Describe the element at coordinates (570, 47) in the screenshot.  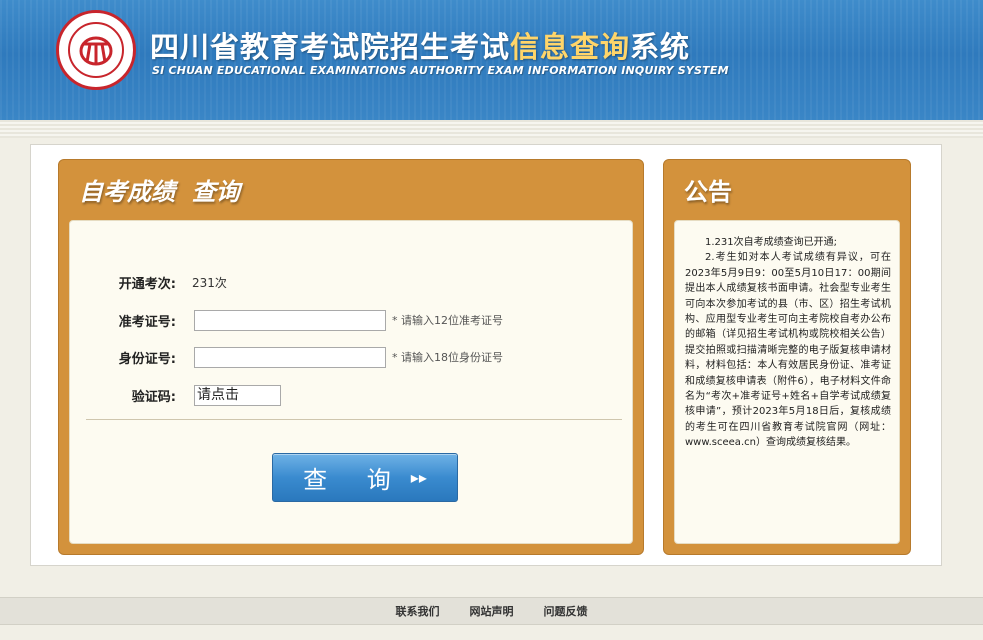
I see `site-title-part2: 信息查询` at that location.